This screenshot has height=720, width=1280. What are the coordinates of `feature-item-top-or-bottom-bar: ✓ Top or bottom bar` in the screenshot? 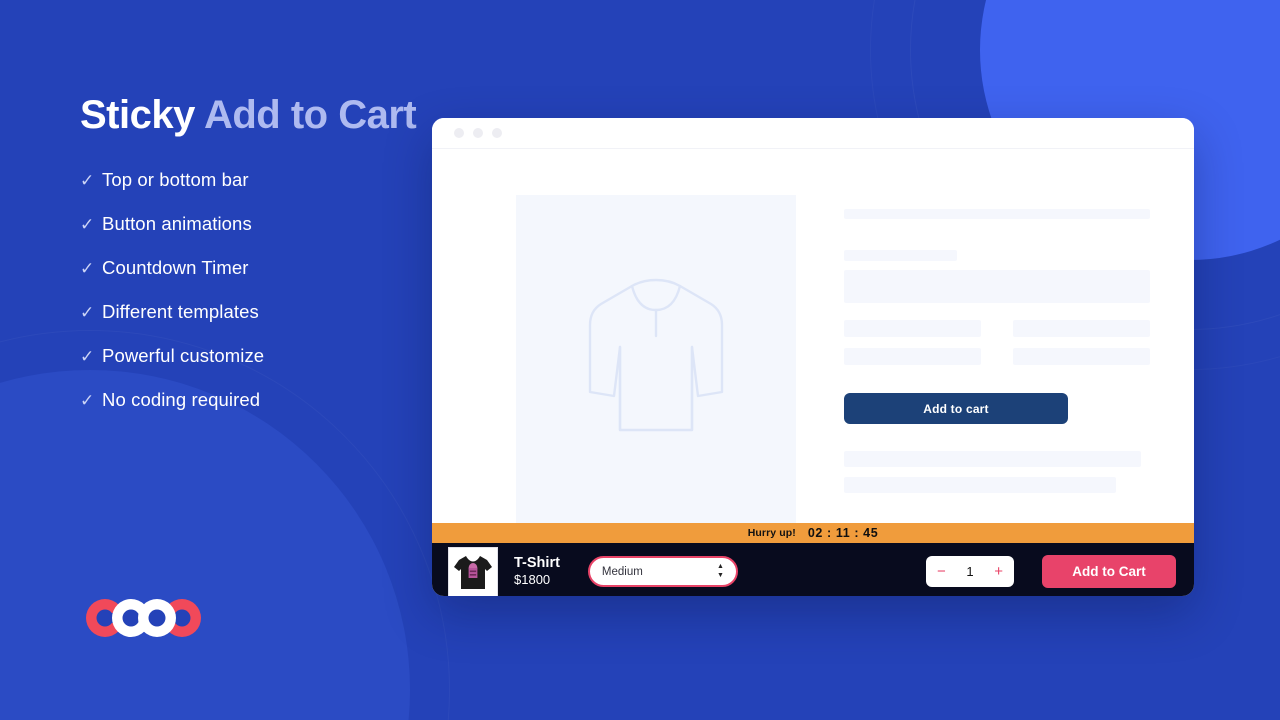 It's located at (250, 180).